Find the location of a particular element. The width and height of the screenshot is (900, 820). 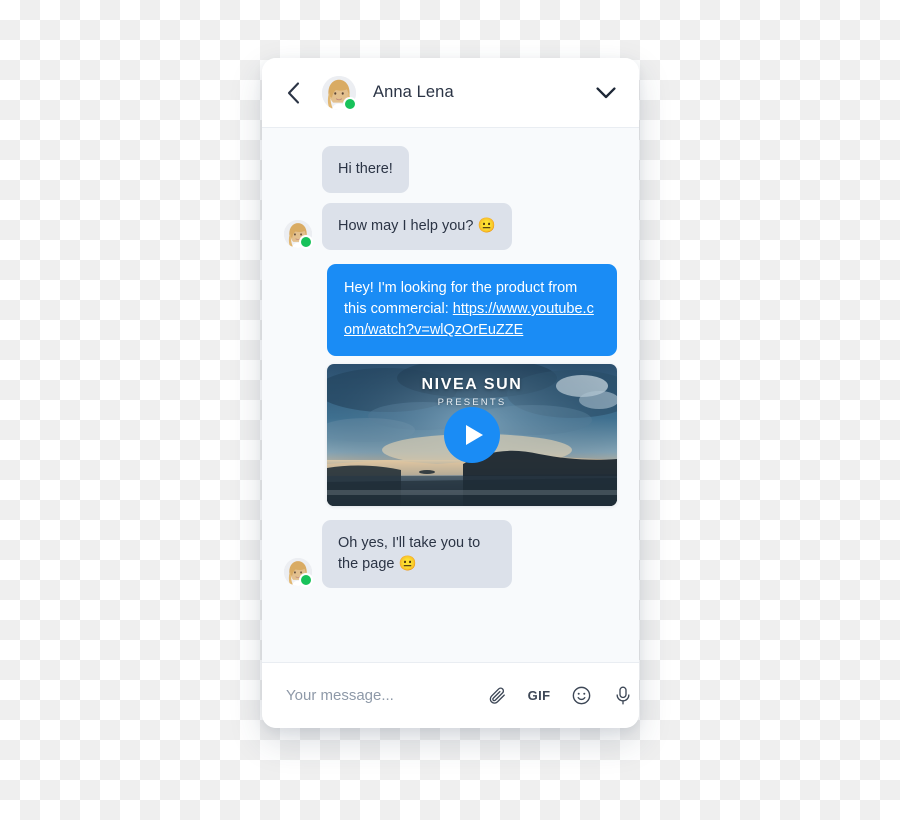

emoji-button is located at coordinates (581, 696).